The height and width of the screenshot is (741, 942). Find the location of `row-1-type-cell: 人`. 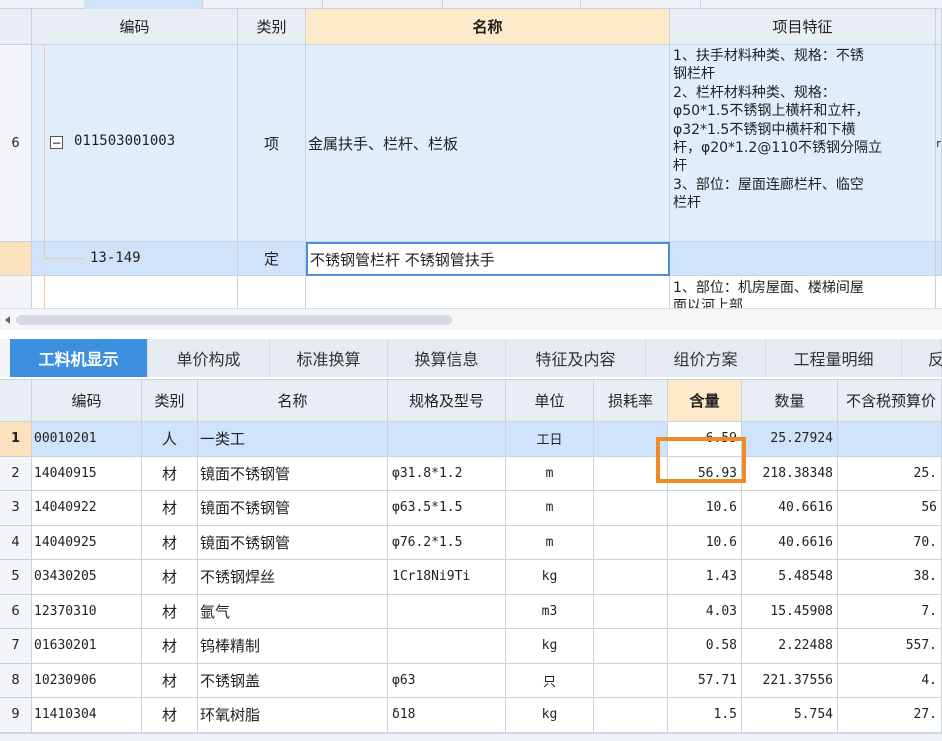

row-1-type-cell: 人 is located at coordinates (170, 439).